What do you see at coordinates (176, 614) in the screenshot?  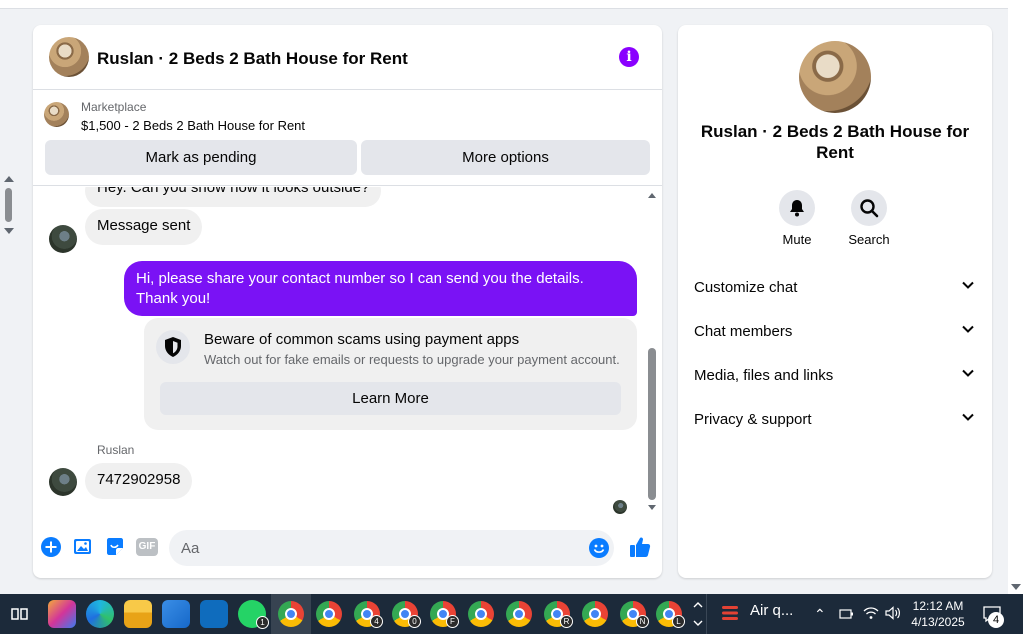 I see `store-icon` at bounding box center [176, 614].